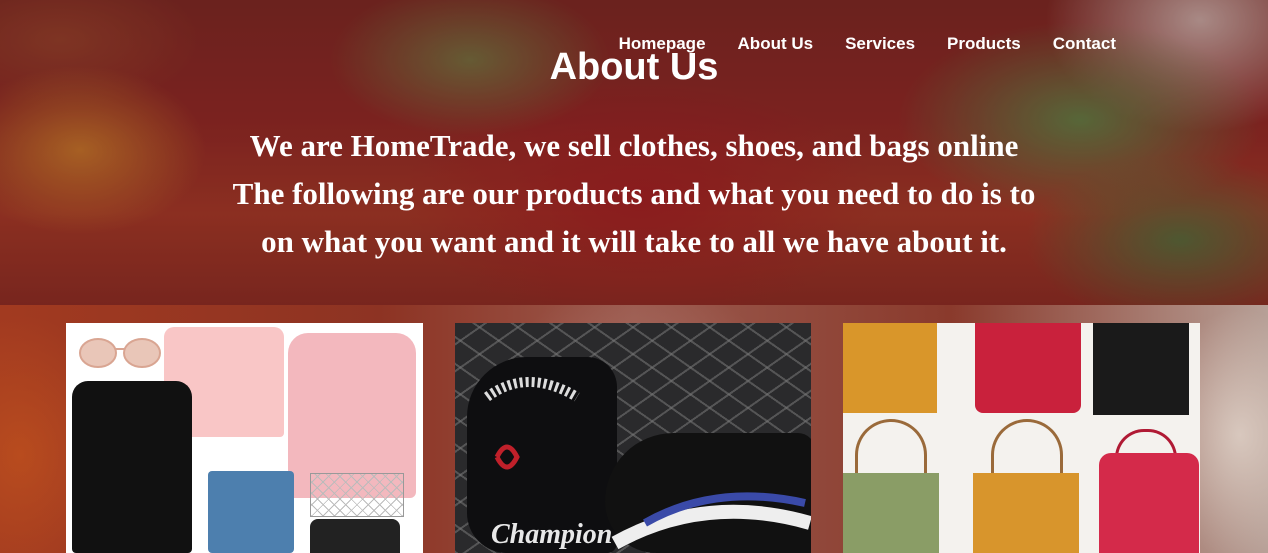  What do you see at coordinates (1028, 368) in the screenshot?
I see `red-backpack-image` at bounding box center [1028, 368].